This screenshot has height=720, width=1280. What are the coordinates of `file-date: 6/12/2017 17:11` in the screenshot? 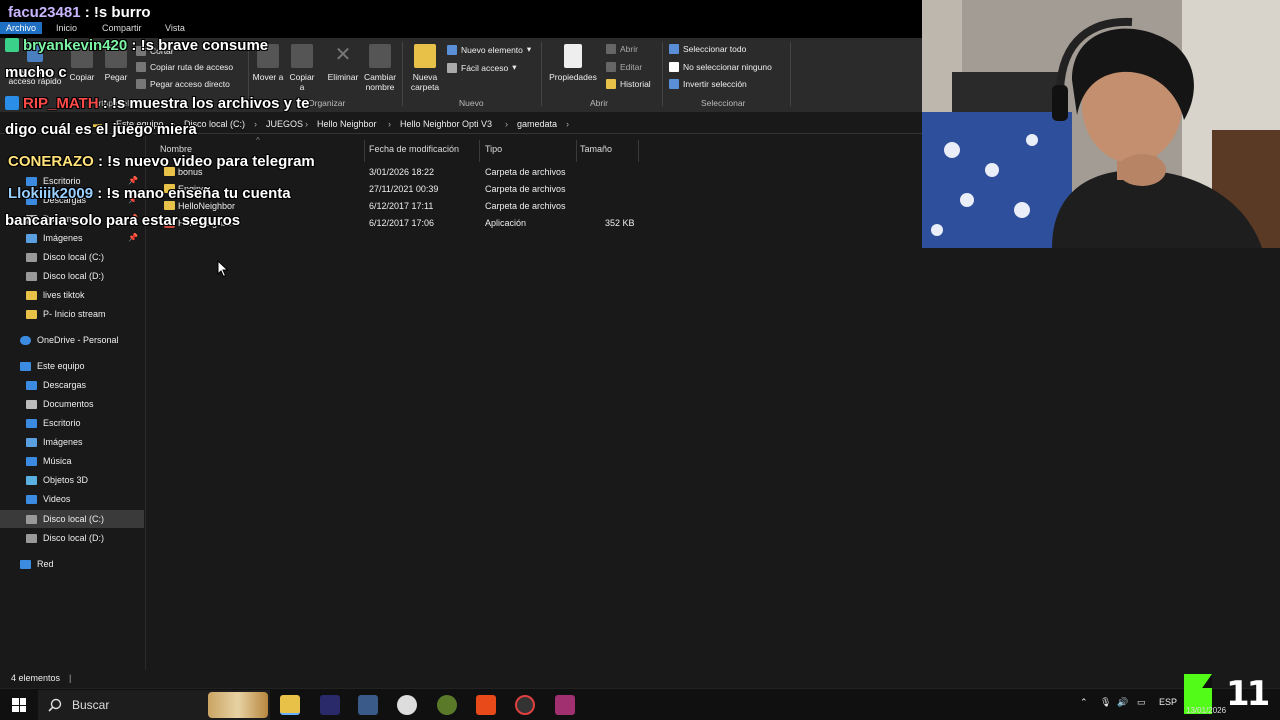 It's located at (401, 206).